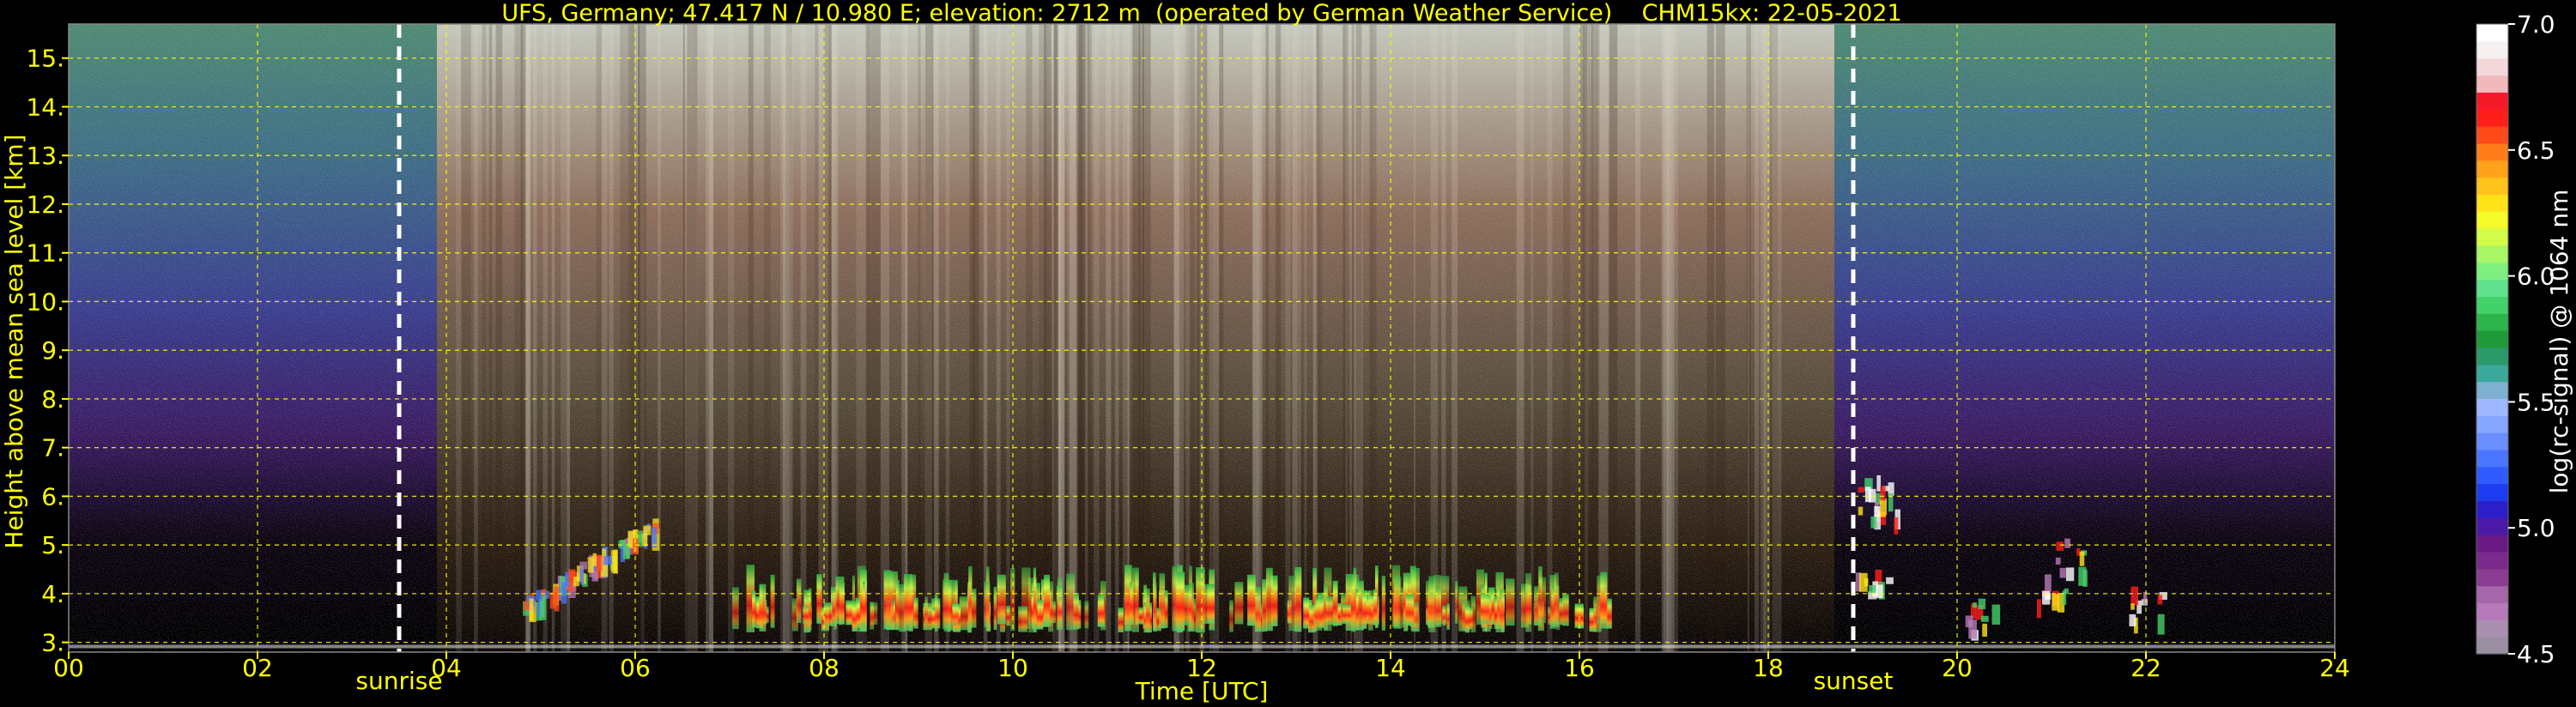  I want to click on x-tick-label: 06, so click(635, 668).